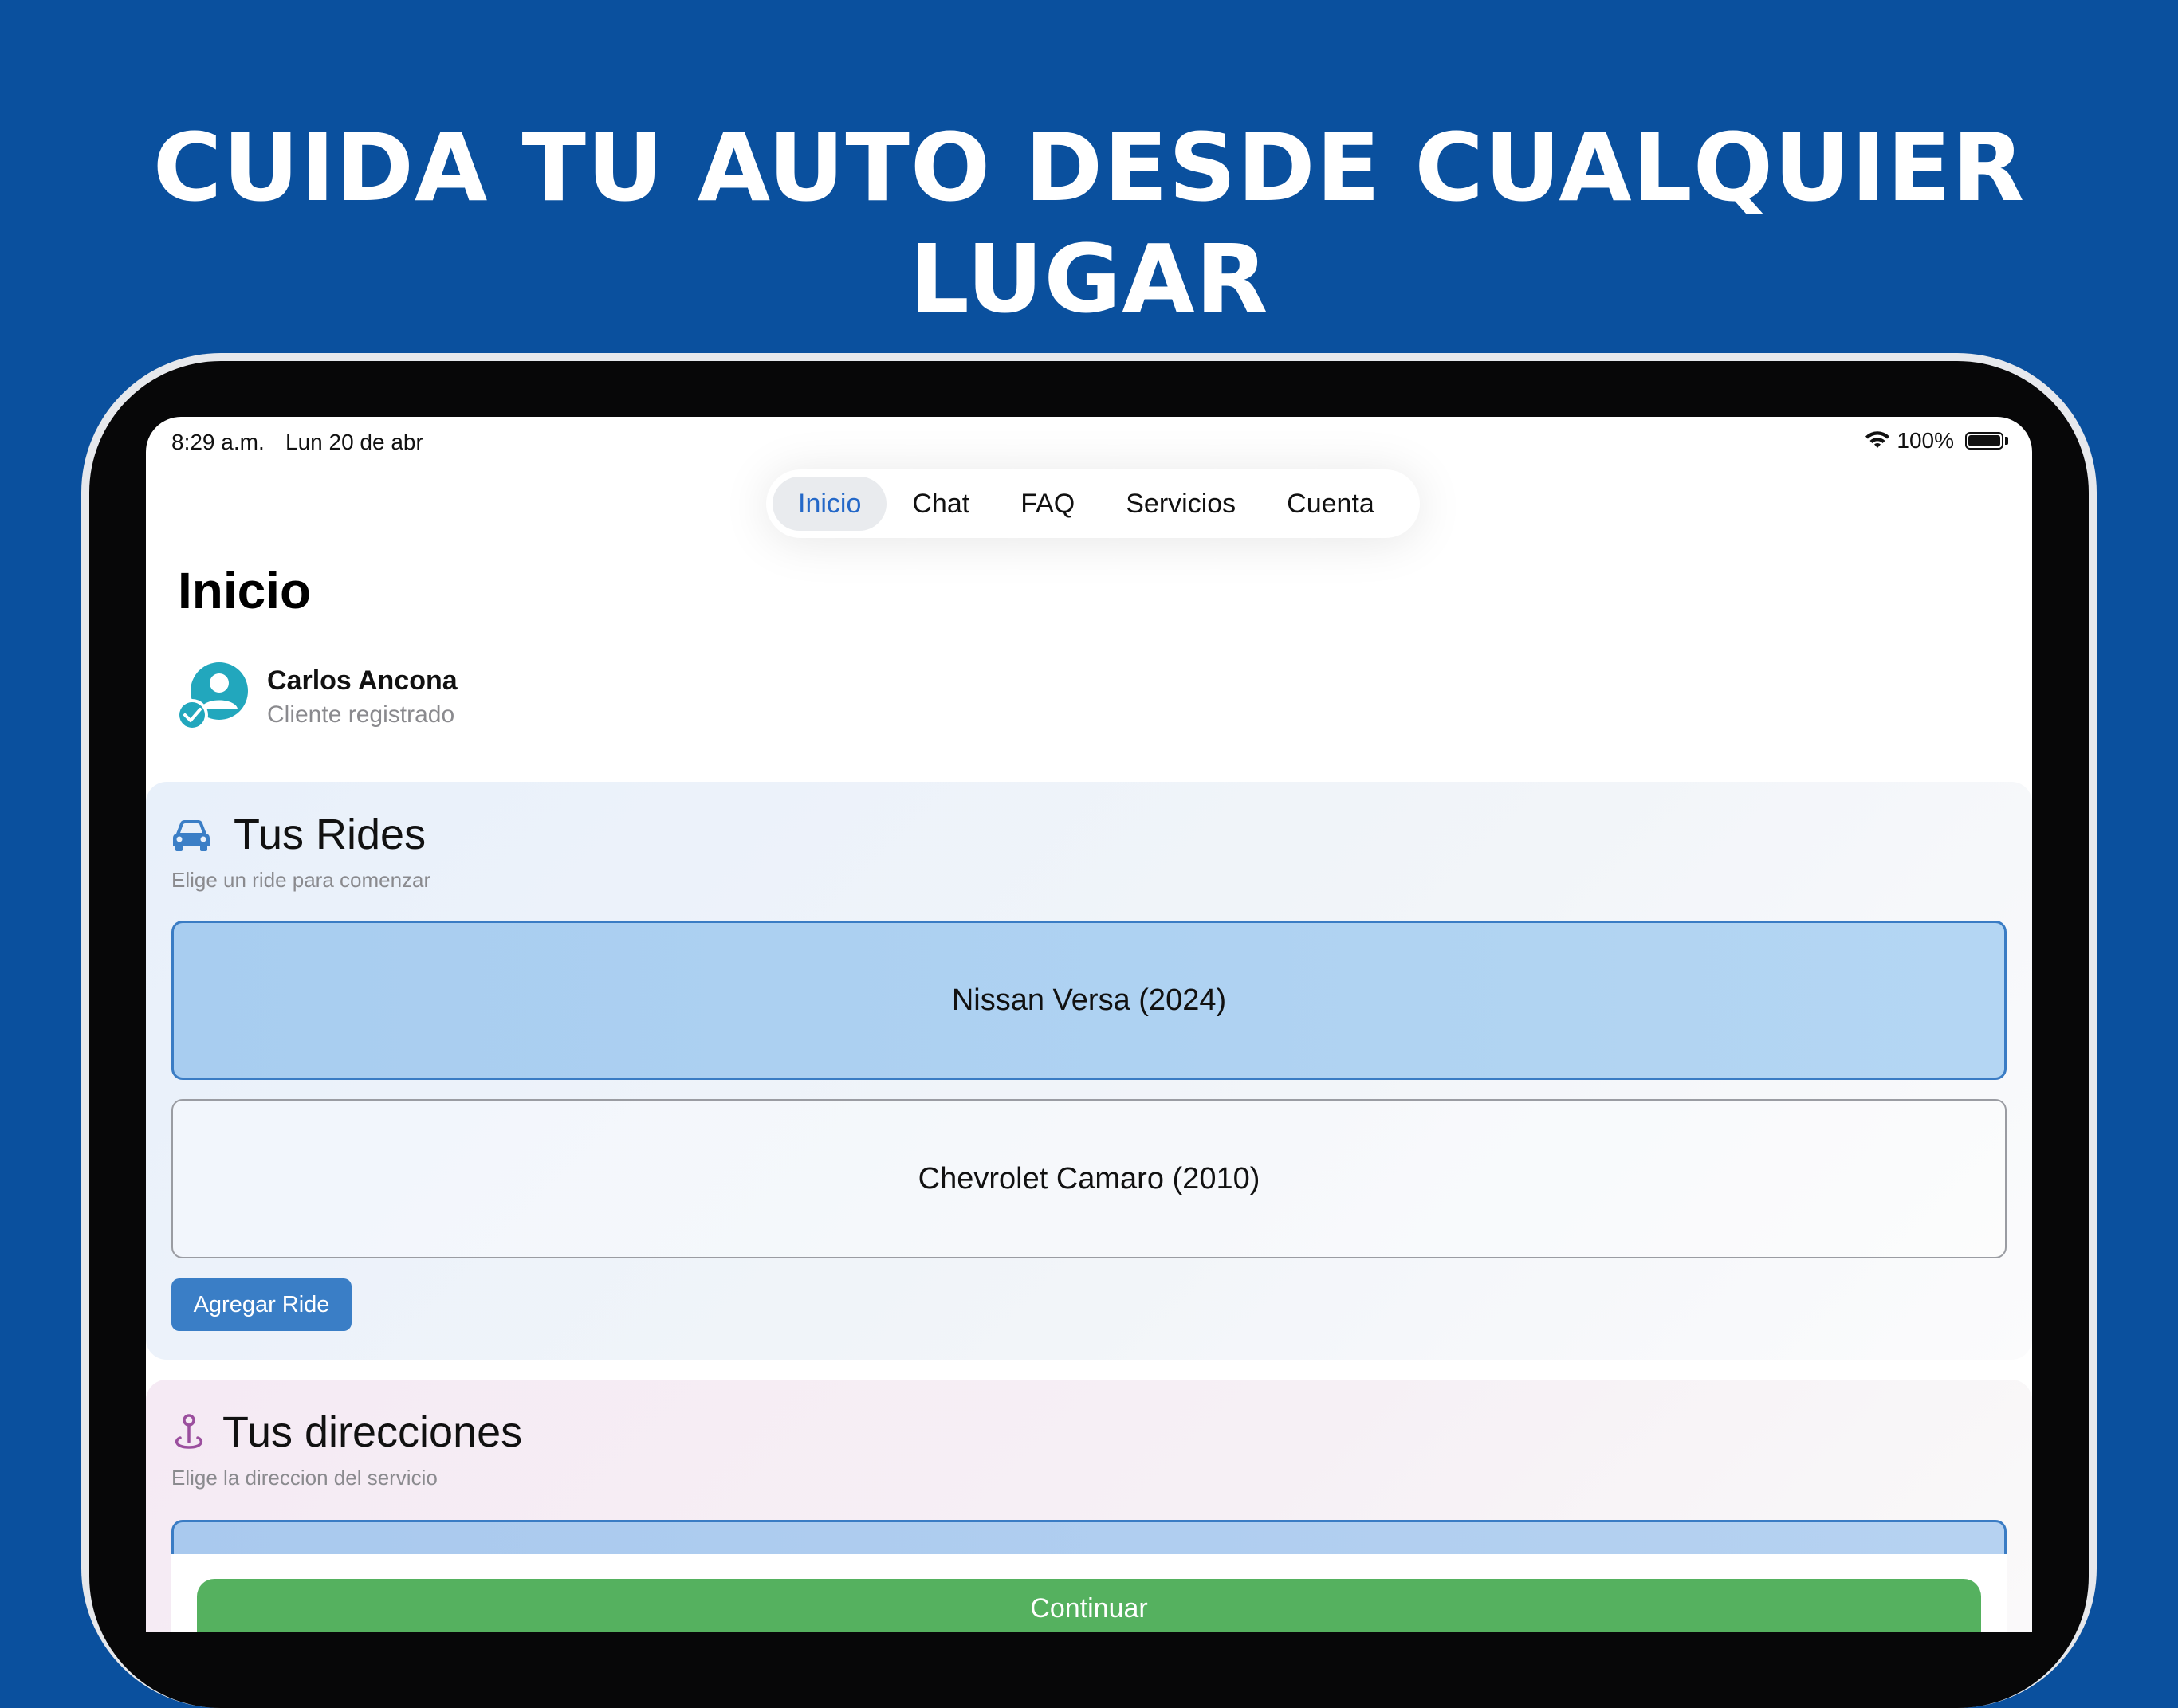 The width and height of the screenshot is (2178, 1708). I want to click on status-indicators: 100%, so click(1936, 441).